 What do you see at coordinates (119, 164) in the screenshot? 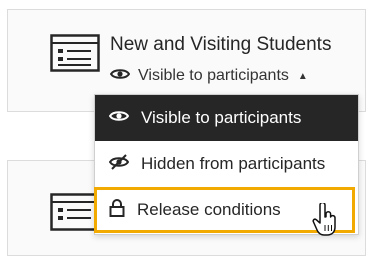
I see `eye-slash-icon` at bounding box center [119, 164].